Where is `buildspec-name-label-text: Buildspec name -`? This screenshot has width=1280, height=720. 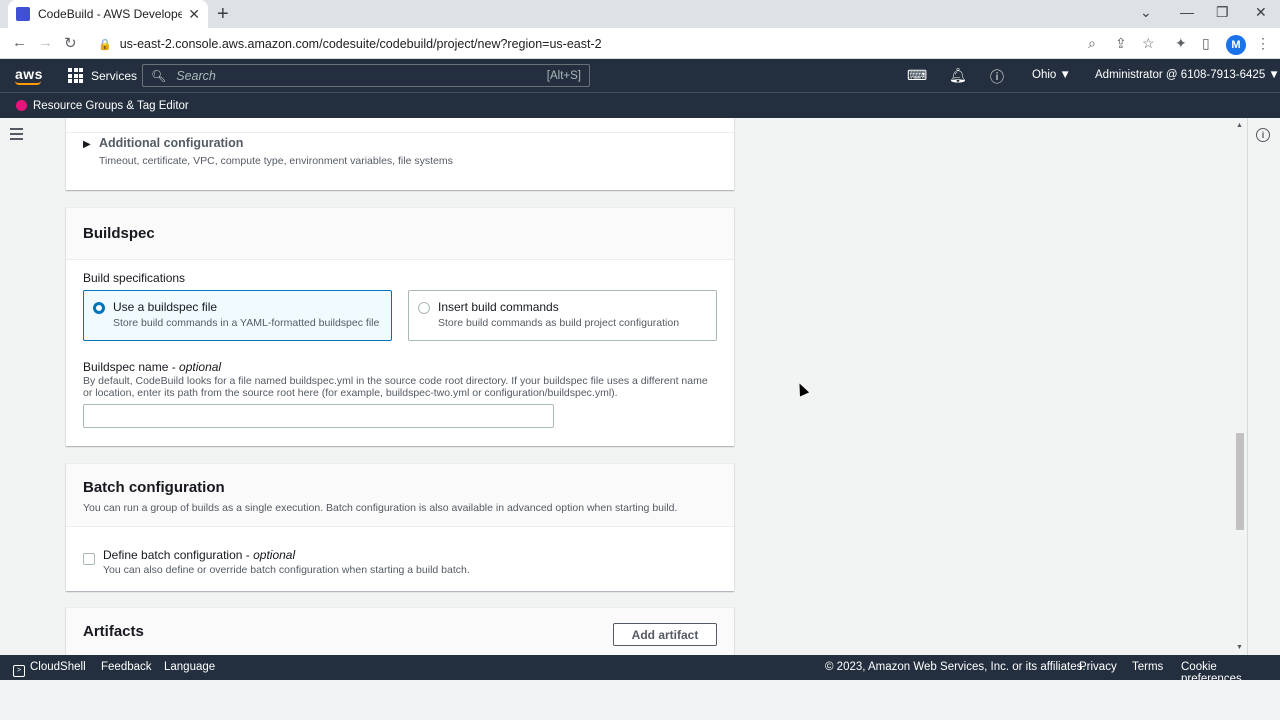
buildspec-name-label-text: Buildspec name - is located at coordinates (131, 367).